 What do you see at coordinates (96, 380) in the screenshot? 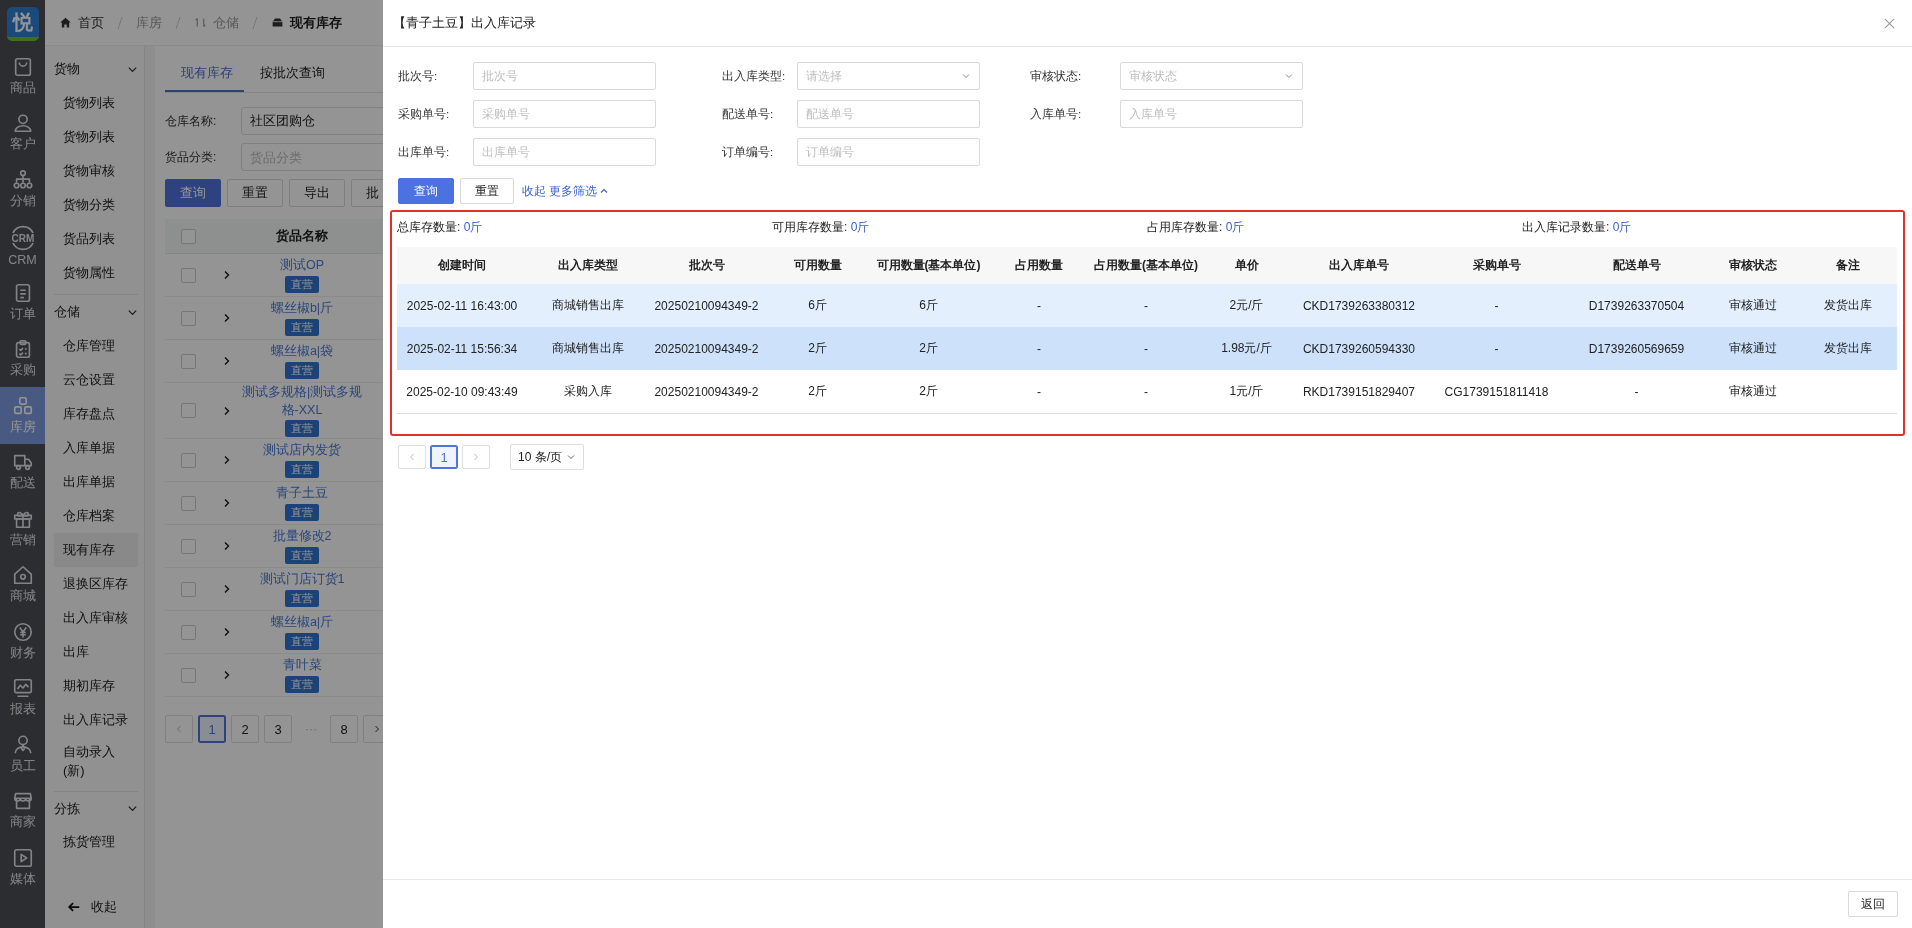
I see `menu-item: 云仓设置` at bounding box center [96, 380].